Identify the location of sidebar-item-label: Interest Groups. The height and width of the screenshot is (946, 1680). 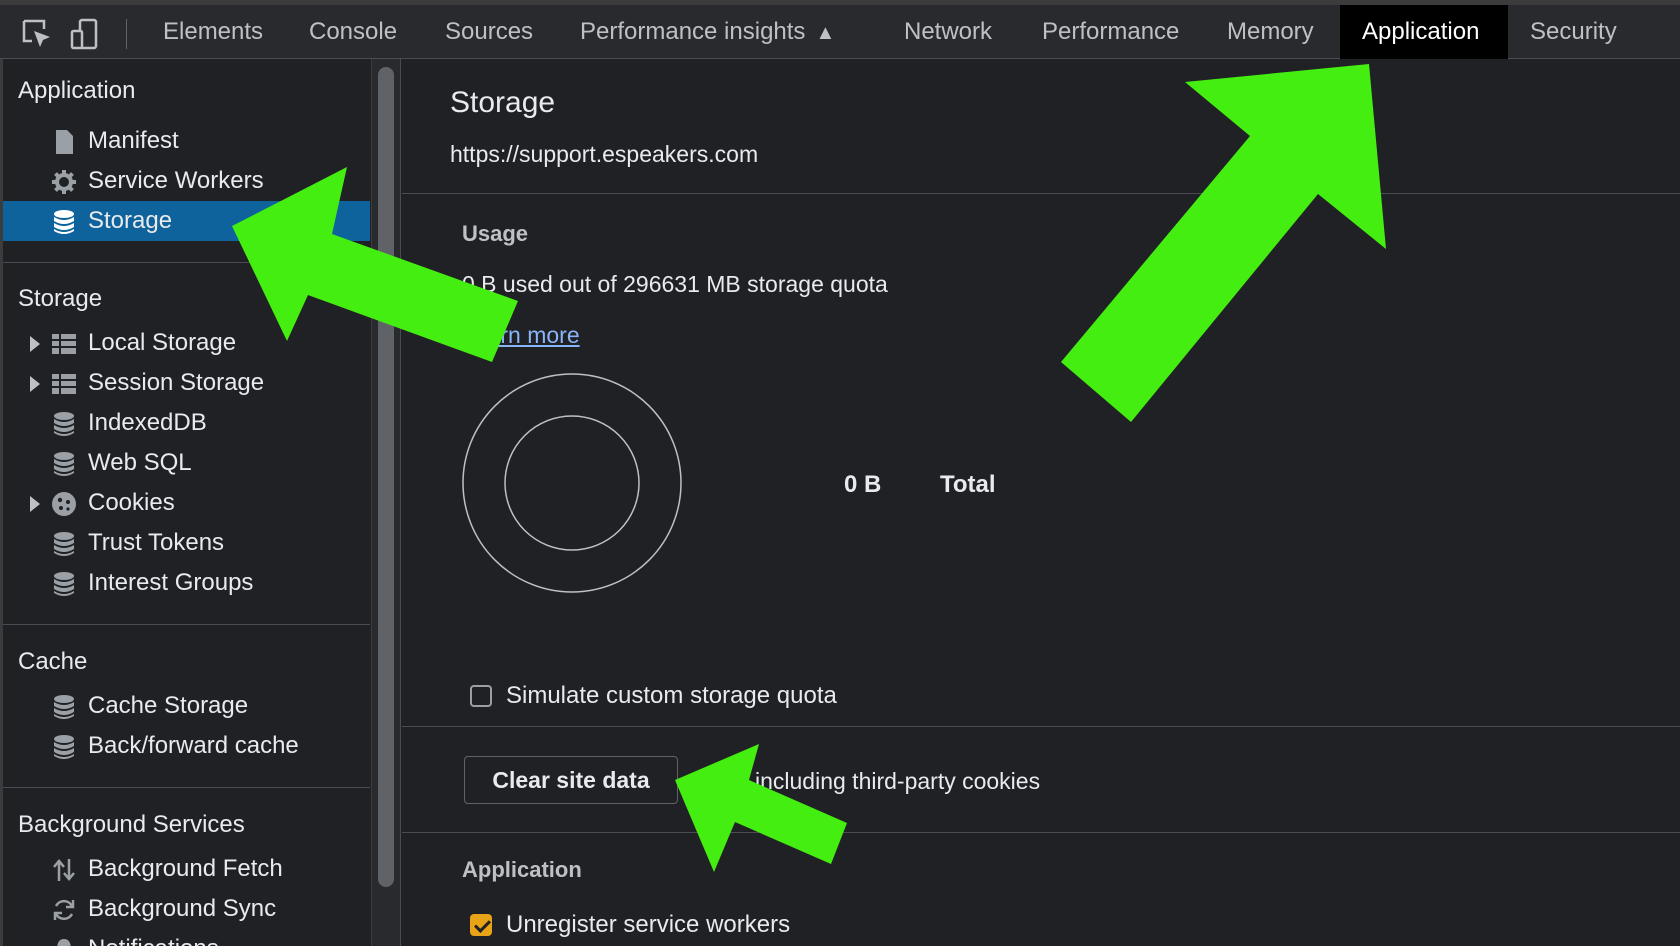
(171, 582).